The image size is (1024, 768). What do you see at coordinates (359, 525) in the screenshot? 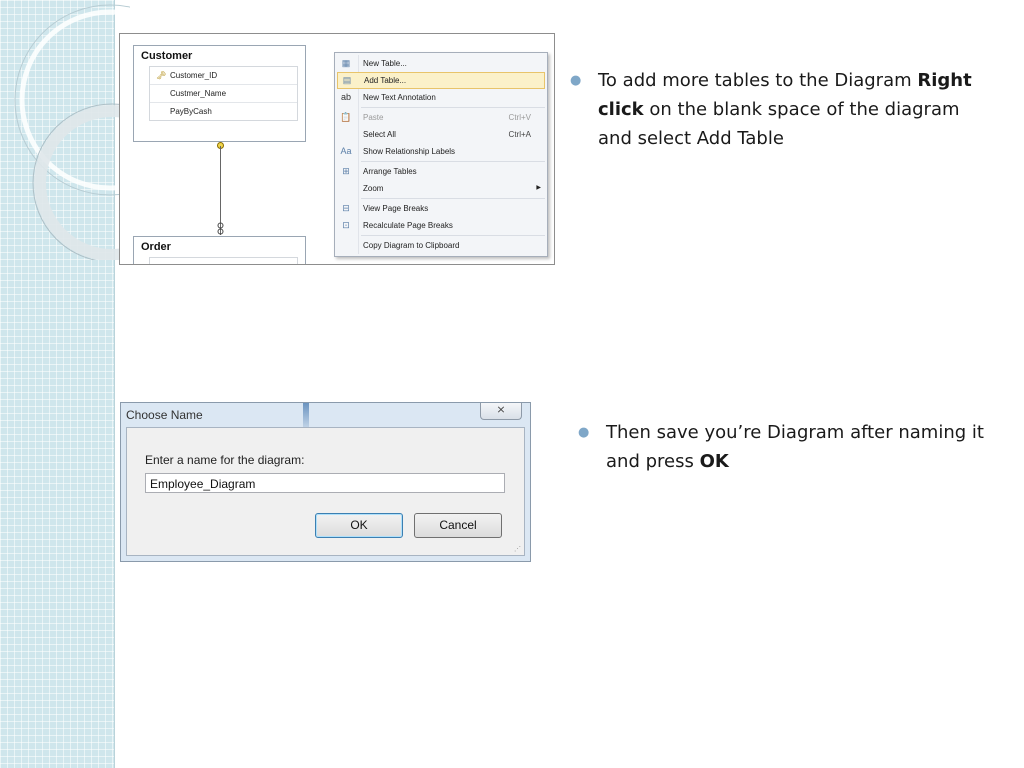
I see `ok-button: OK` at bounding box center [359, 525].